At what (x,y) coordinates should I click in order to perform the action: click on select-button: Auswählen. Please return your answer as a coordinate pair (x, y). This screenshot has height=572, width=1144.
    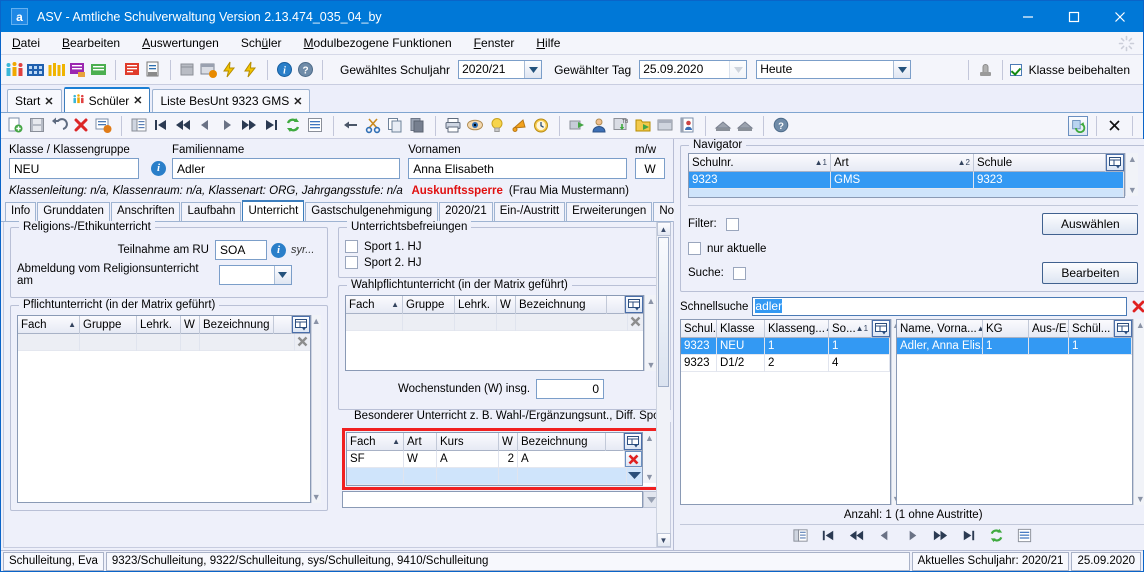
    Looking at the image, I should click on (1090, 224).